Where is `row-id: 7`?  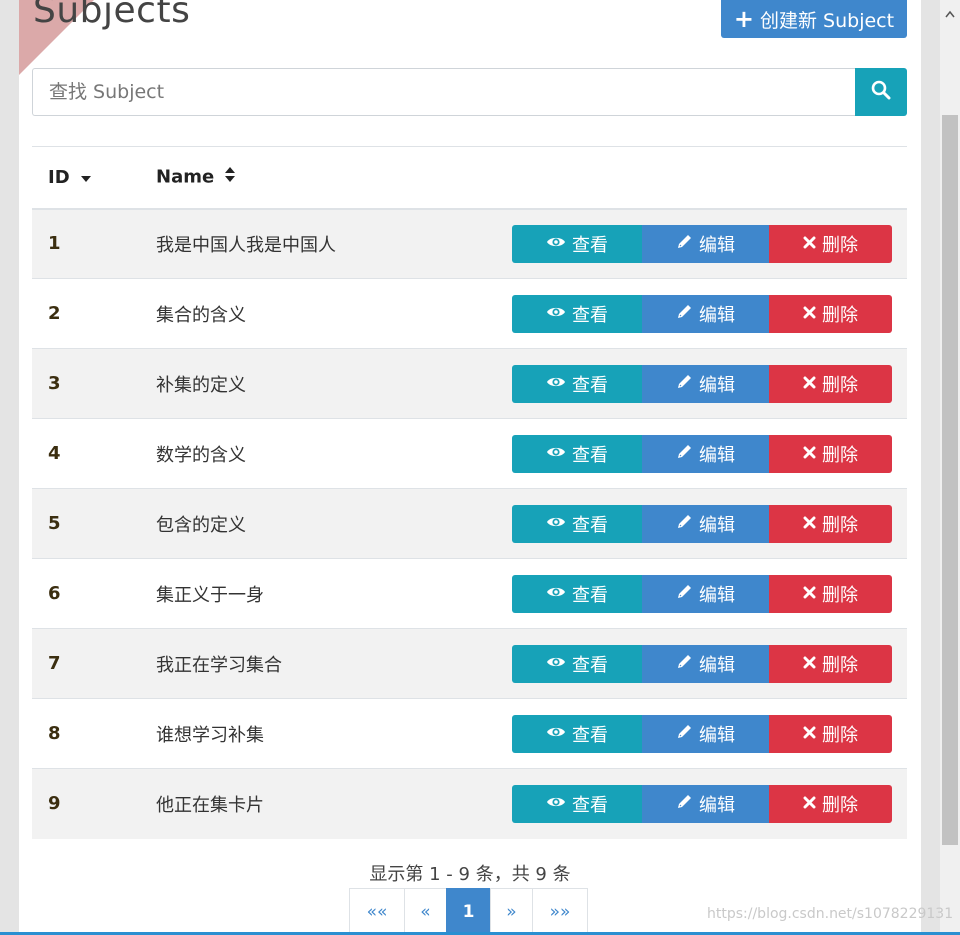 row-id: 7 is located at coordinates (54, 663).